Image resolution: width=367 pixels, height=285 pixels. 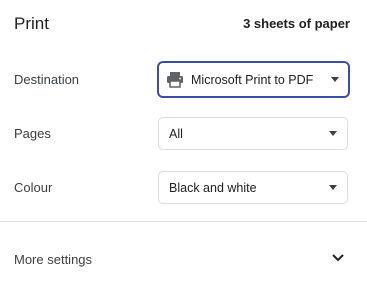 What do you see at coordinates (183, 221) in the screenshot?
I see `divider` at bounding box center [183, 221].